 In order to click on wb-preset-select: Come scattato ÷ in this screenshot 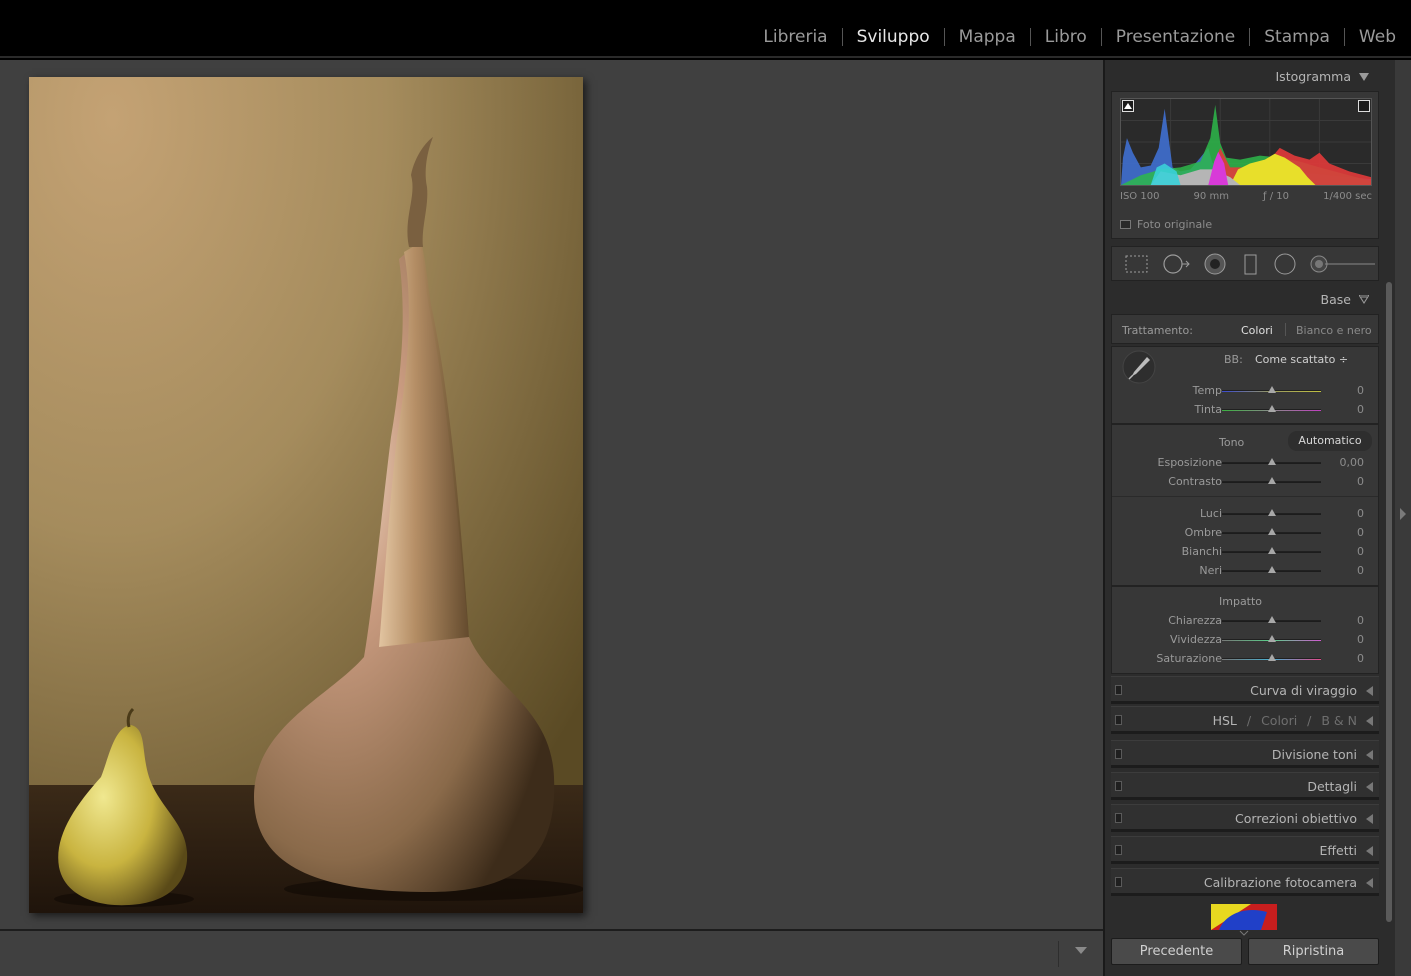, I will do `click(1301, 359)`.